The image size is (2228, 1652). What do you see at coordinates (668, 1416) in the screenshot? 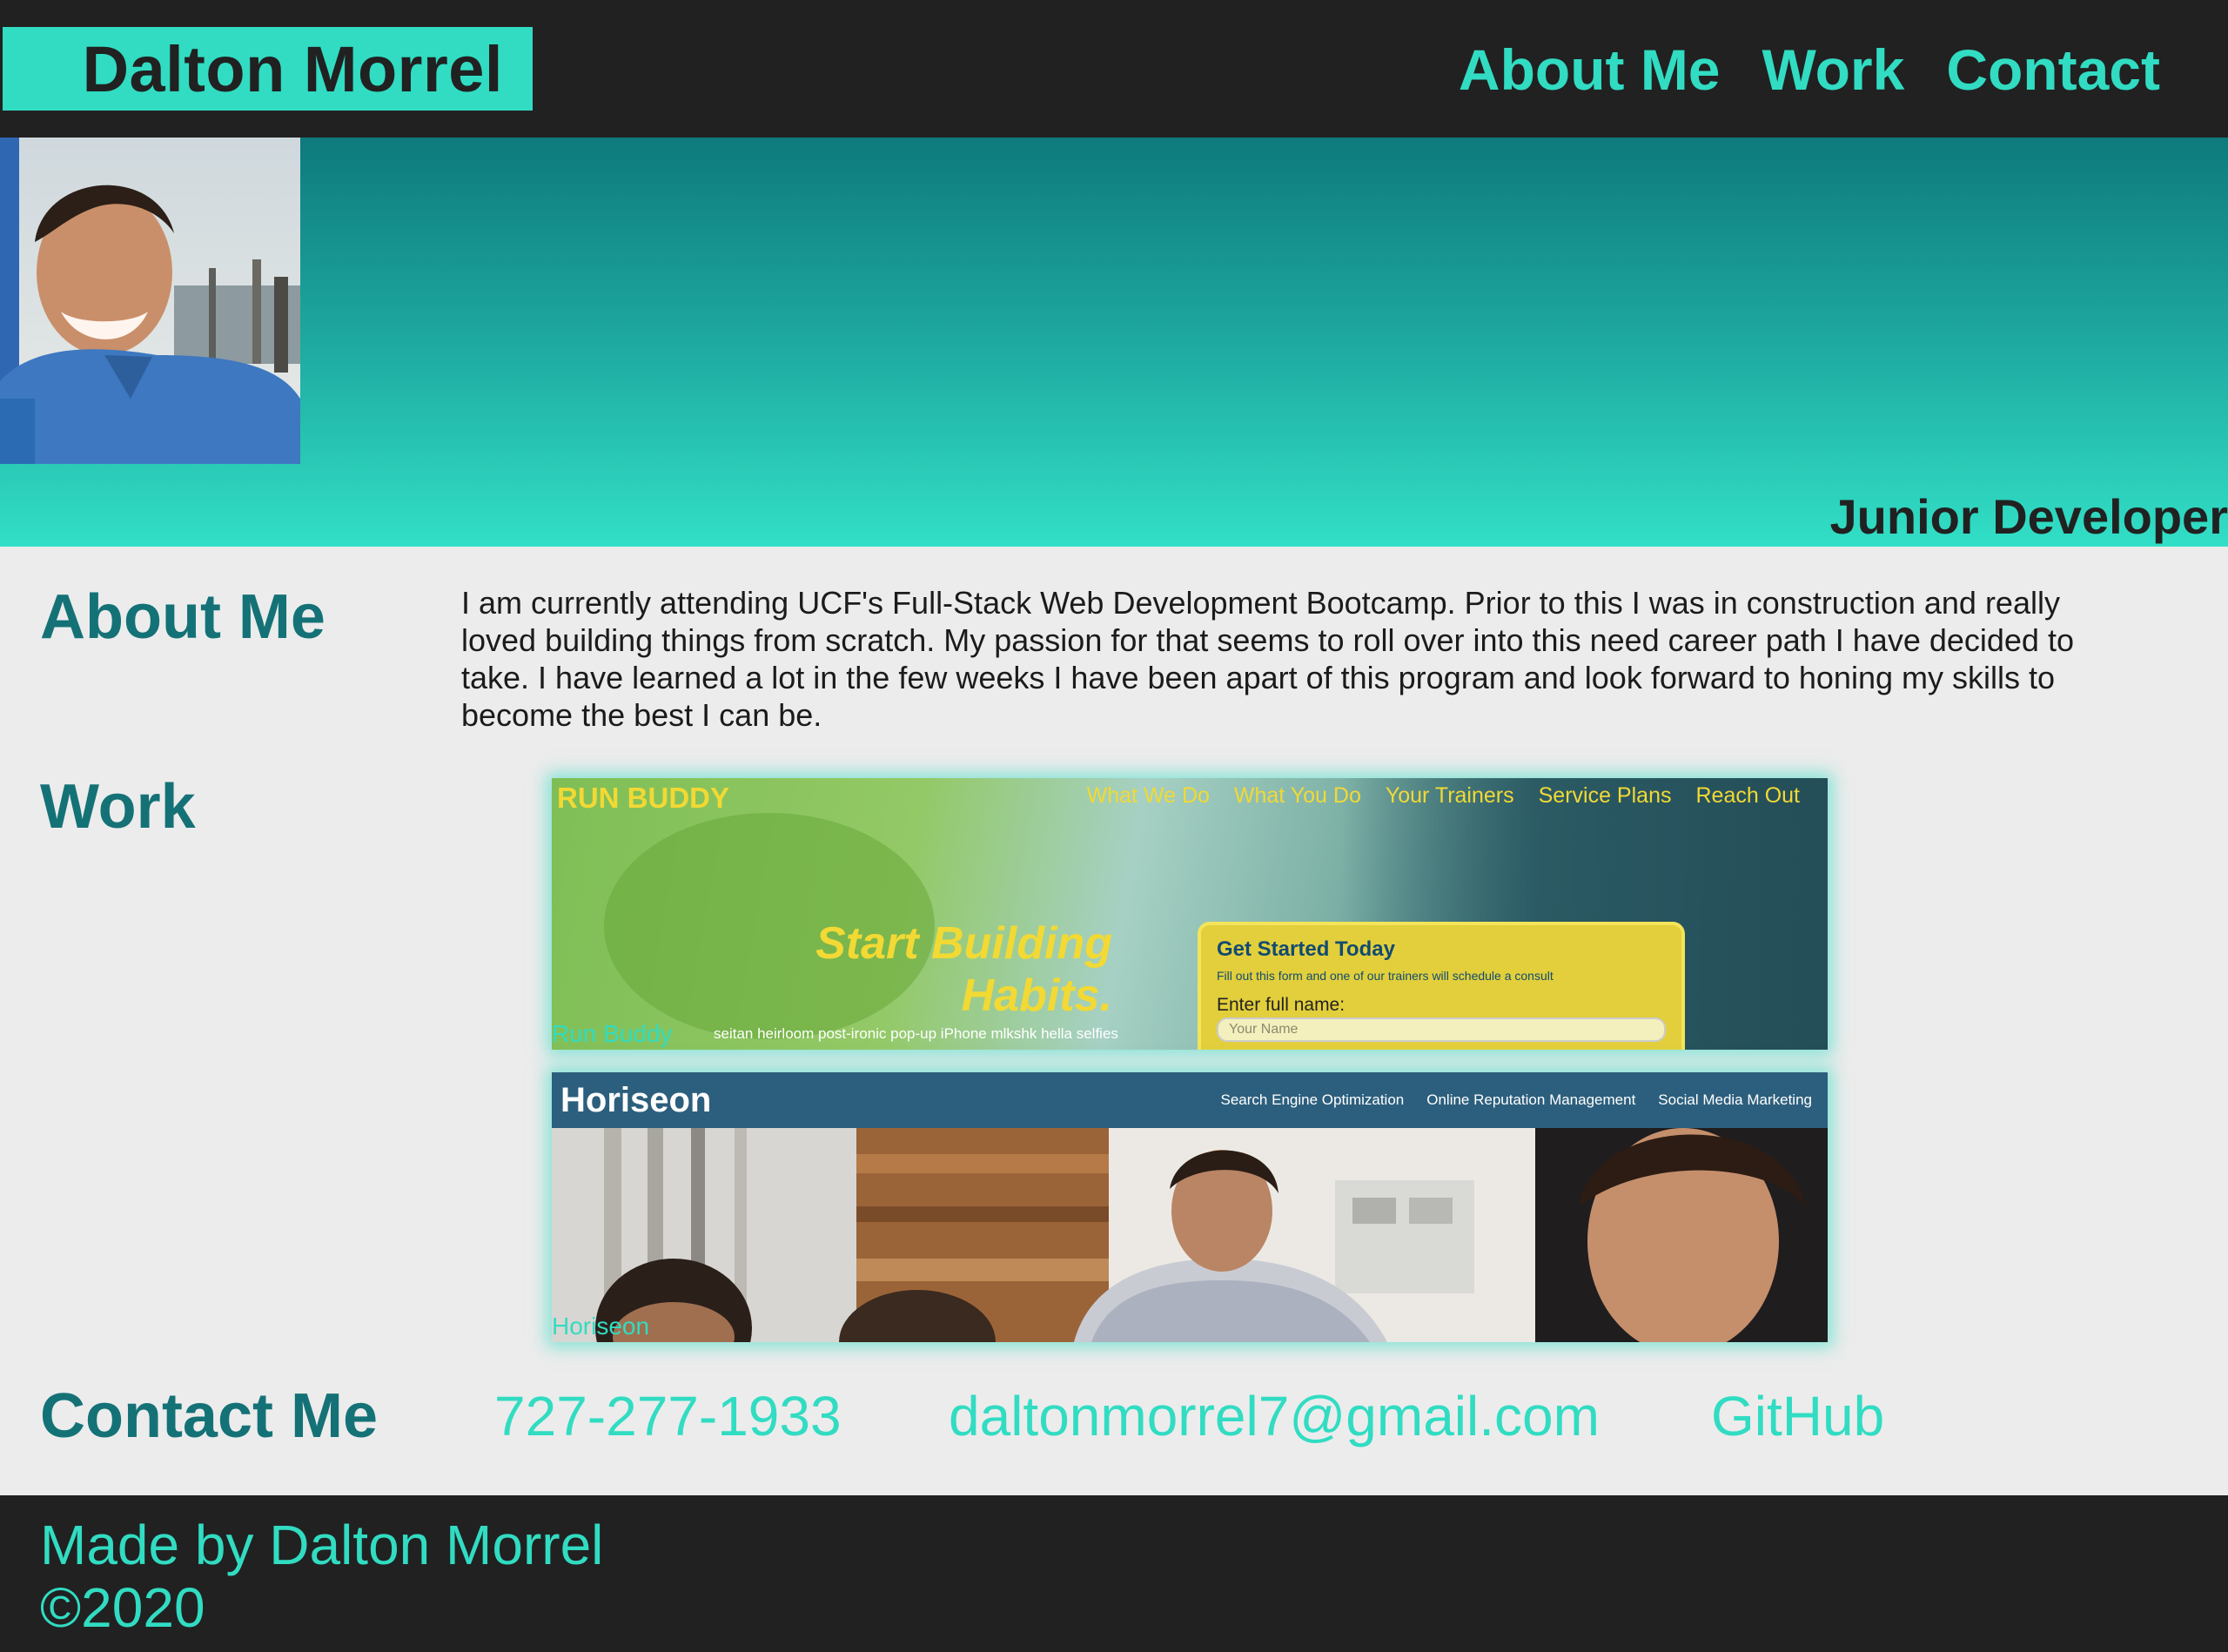
I see `contact-phone-link: 727-277-1933` at bounding box center [668, 1416].